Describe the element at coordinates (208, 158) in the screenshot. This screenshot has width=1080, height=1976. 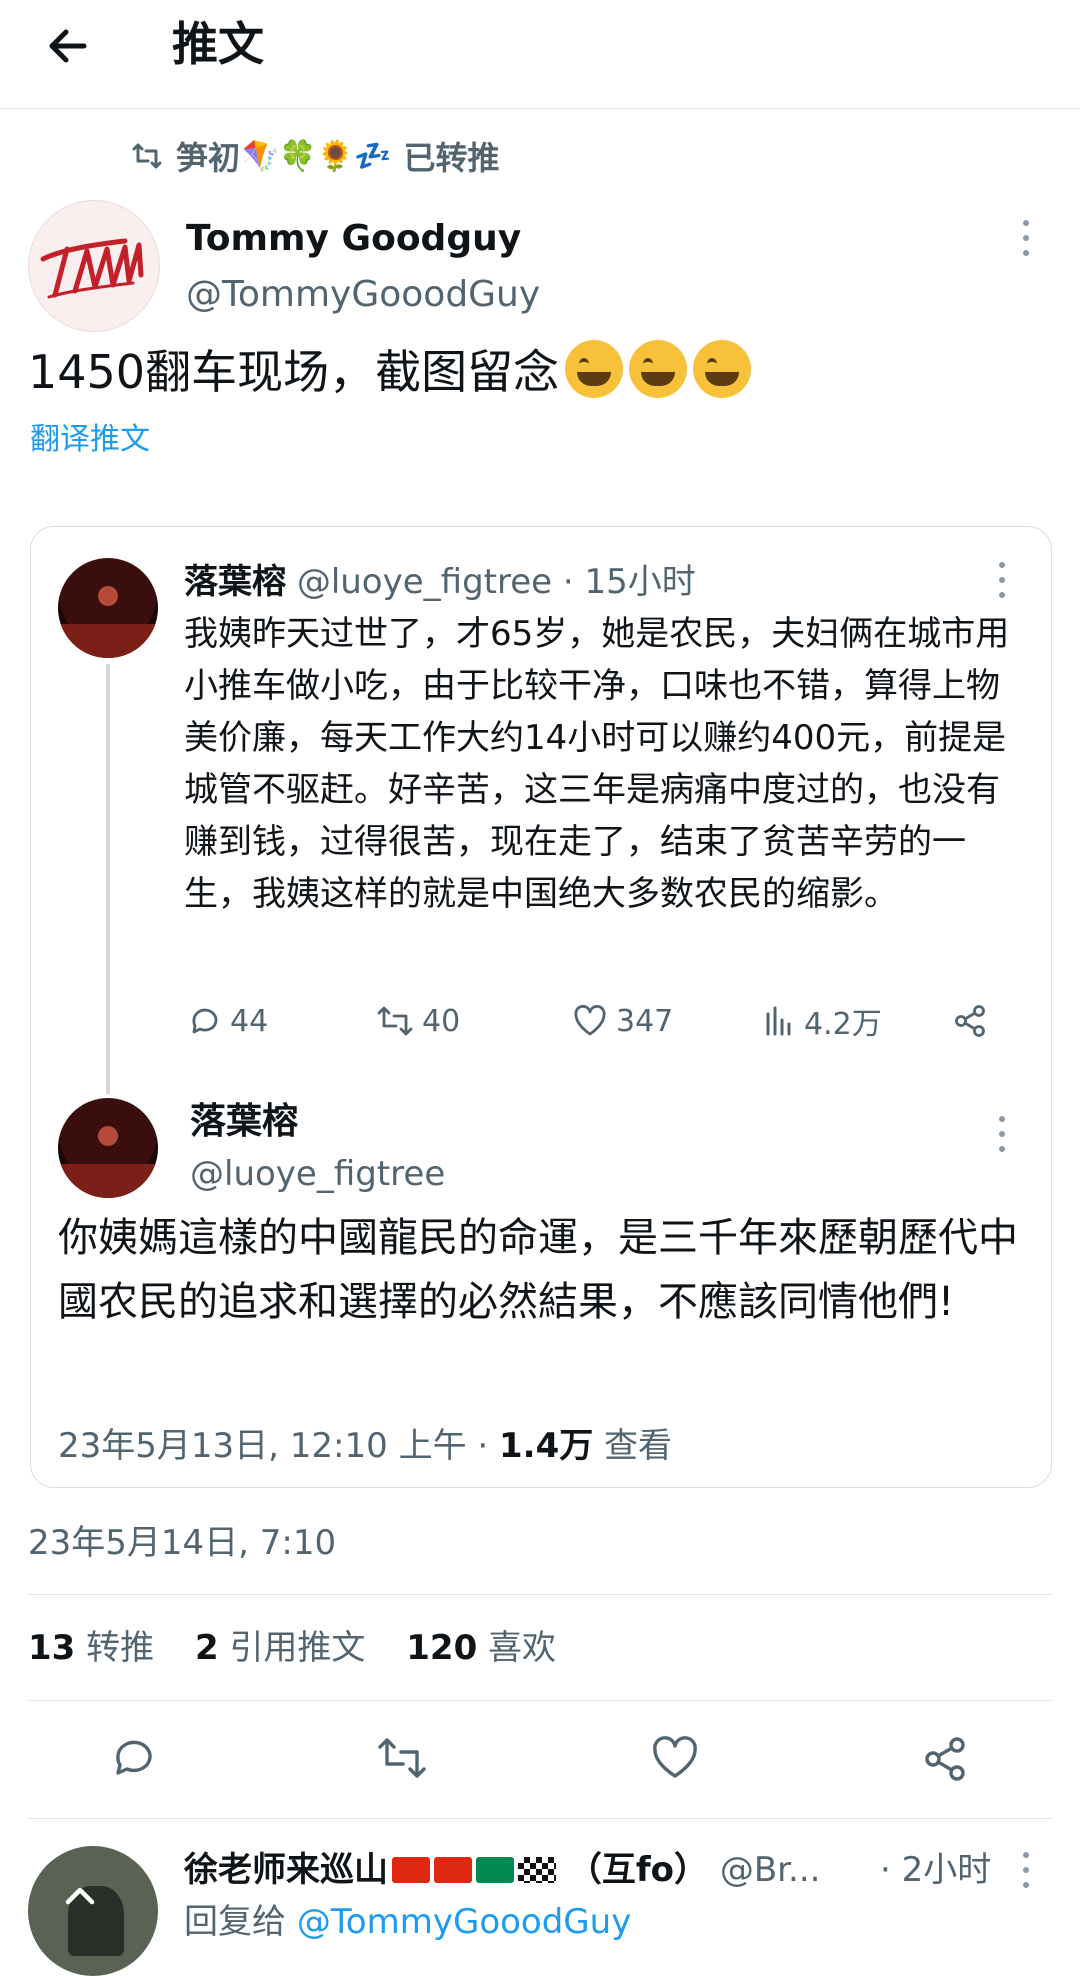
I see `retweeter-name: 笋初` at that location.